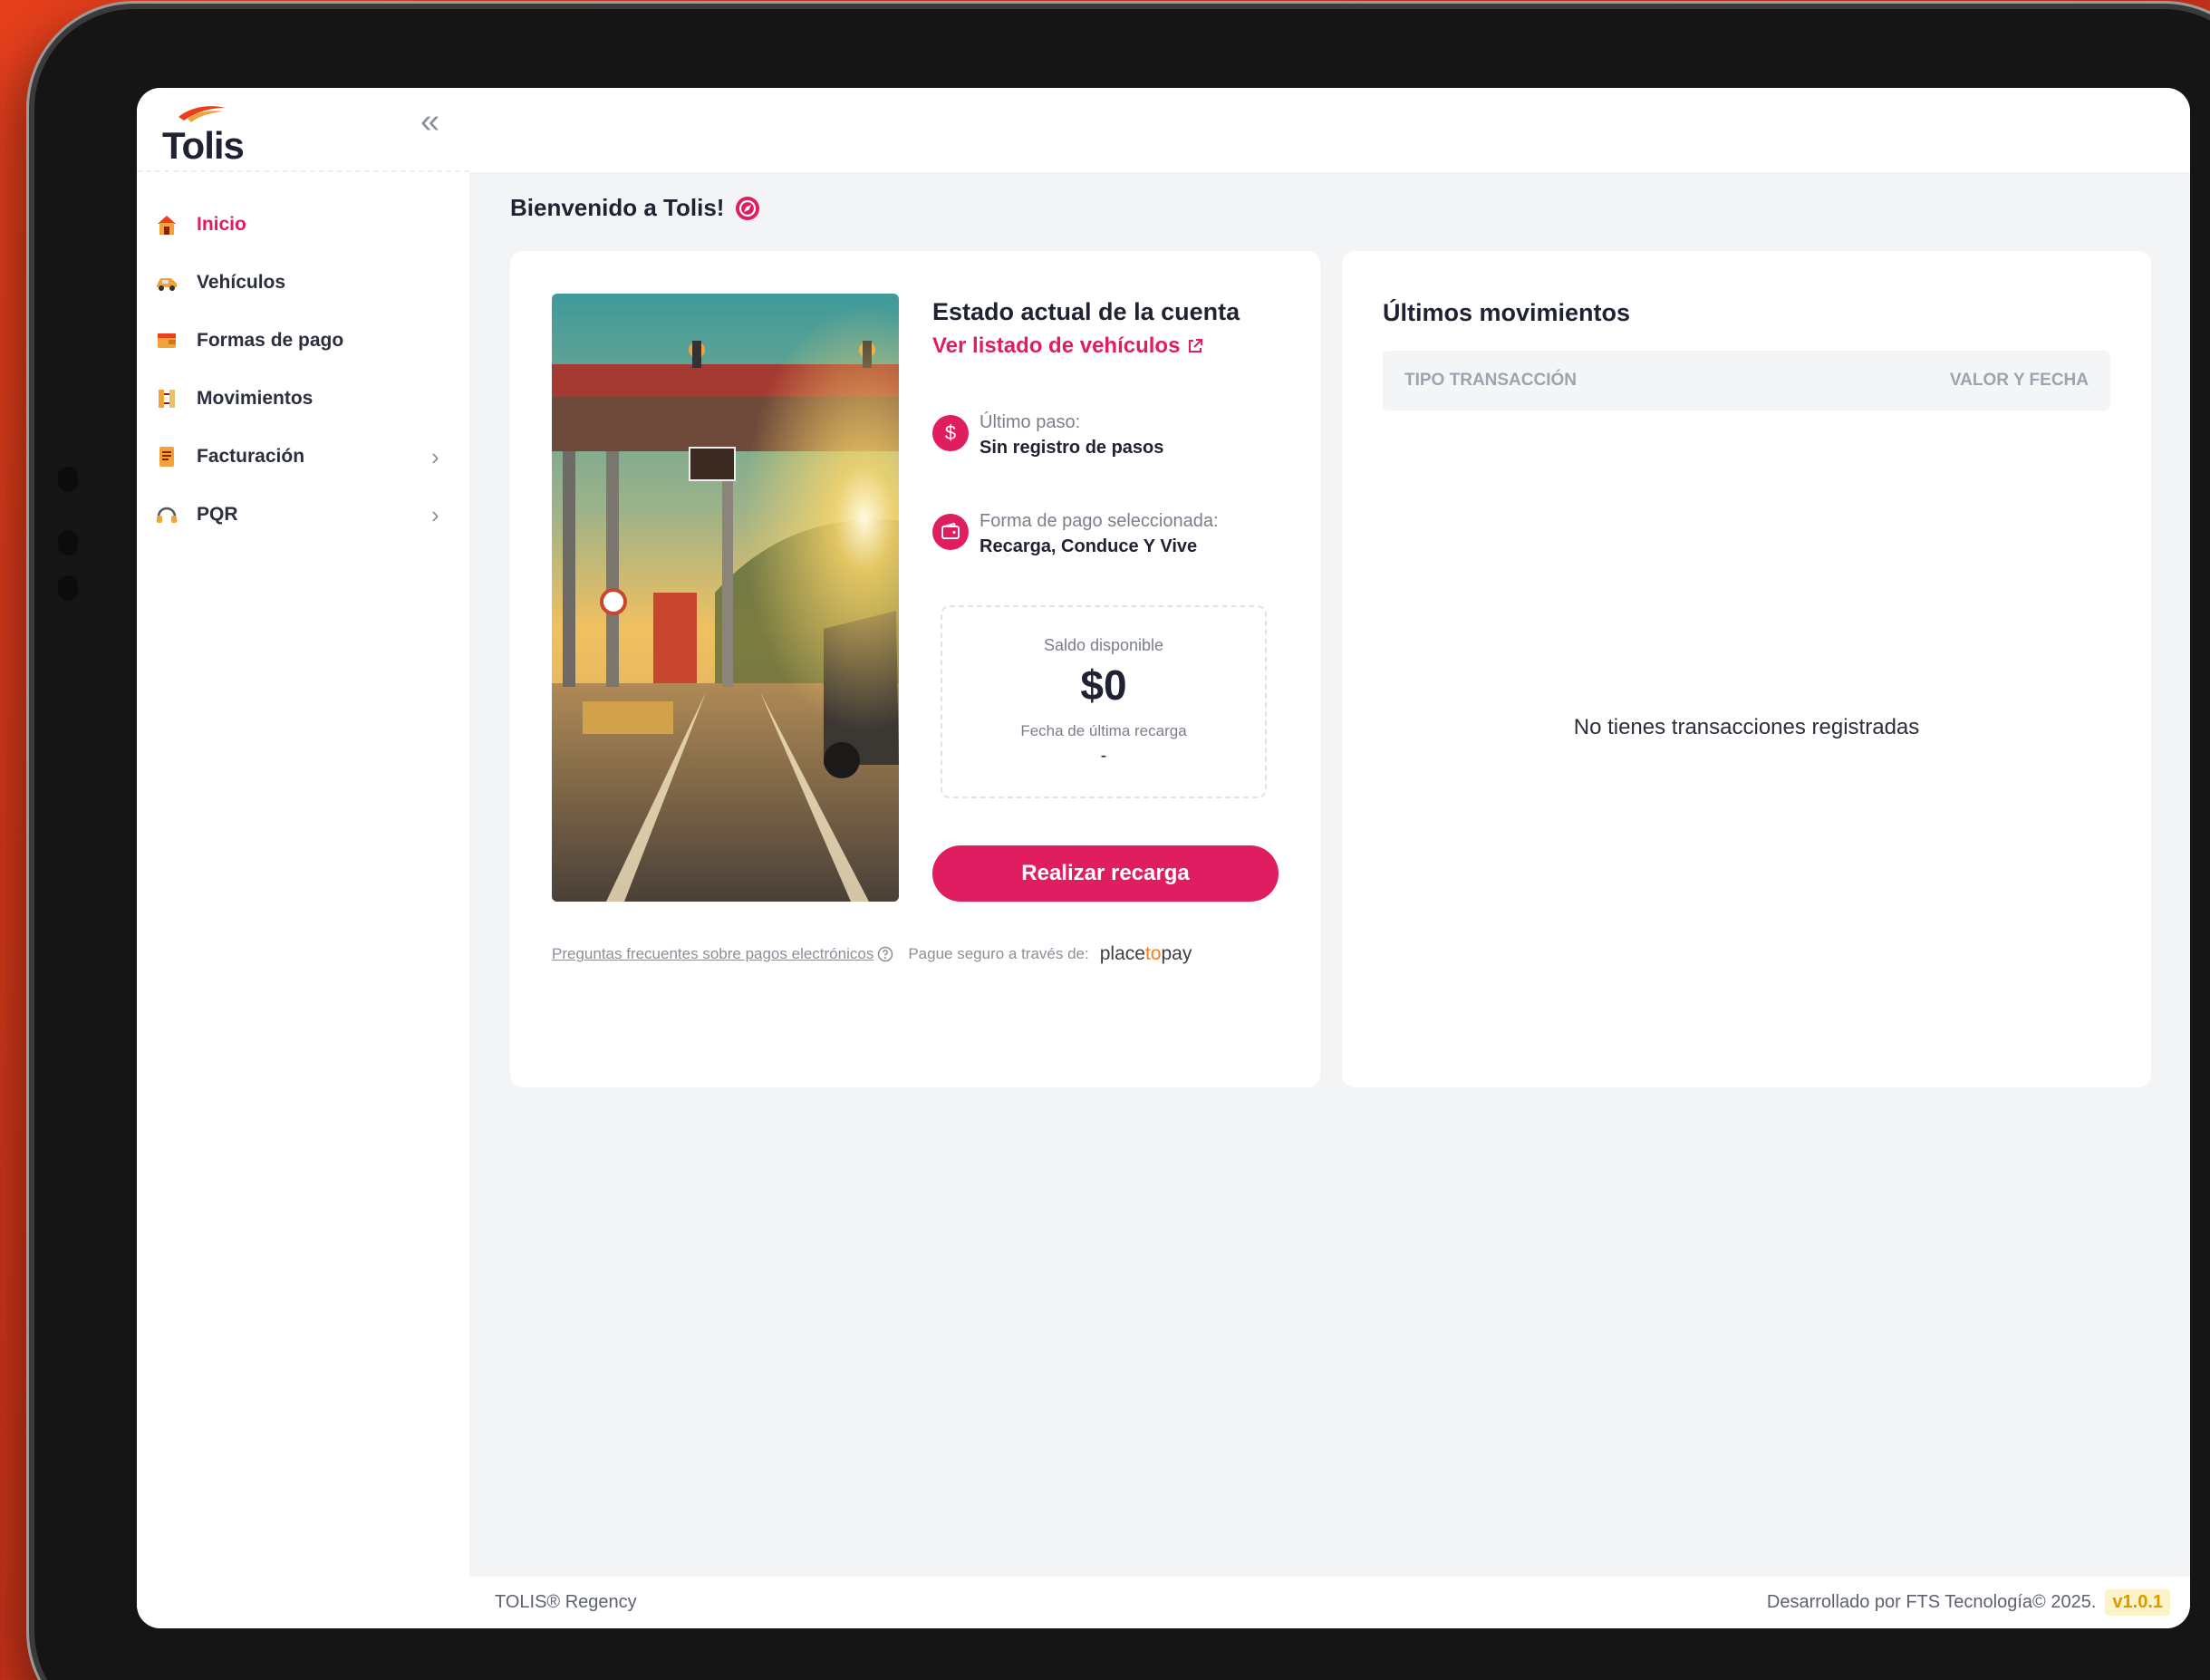 Image resolution: width=2210 pixels, height=1680 pixels. Describe the element at coordinates (617, 208) in the screenshot. I see `welcome-text: Bienvenido a Tolis!` at that location.